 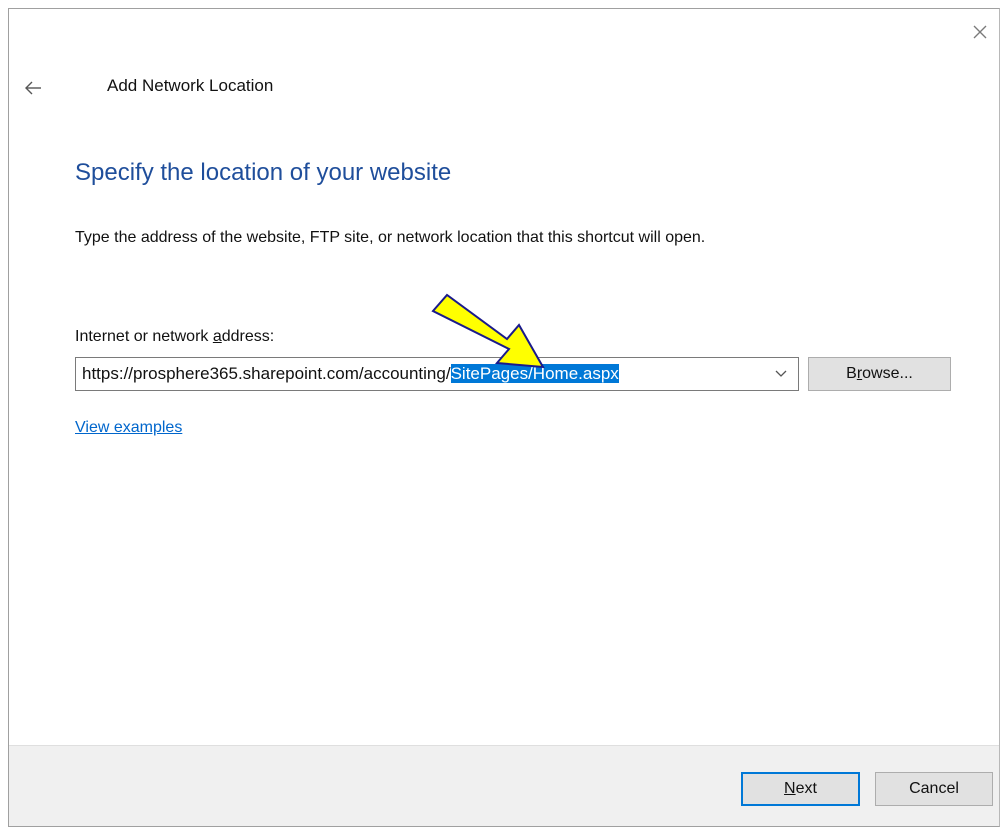 What do you see at coordinates (33, 88) in the screenshot?
I see `back-arrow-icon` at bounding box center [33, 88].